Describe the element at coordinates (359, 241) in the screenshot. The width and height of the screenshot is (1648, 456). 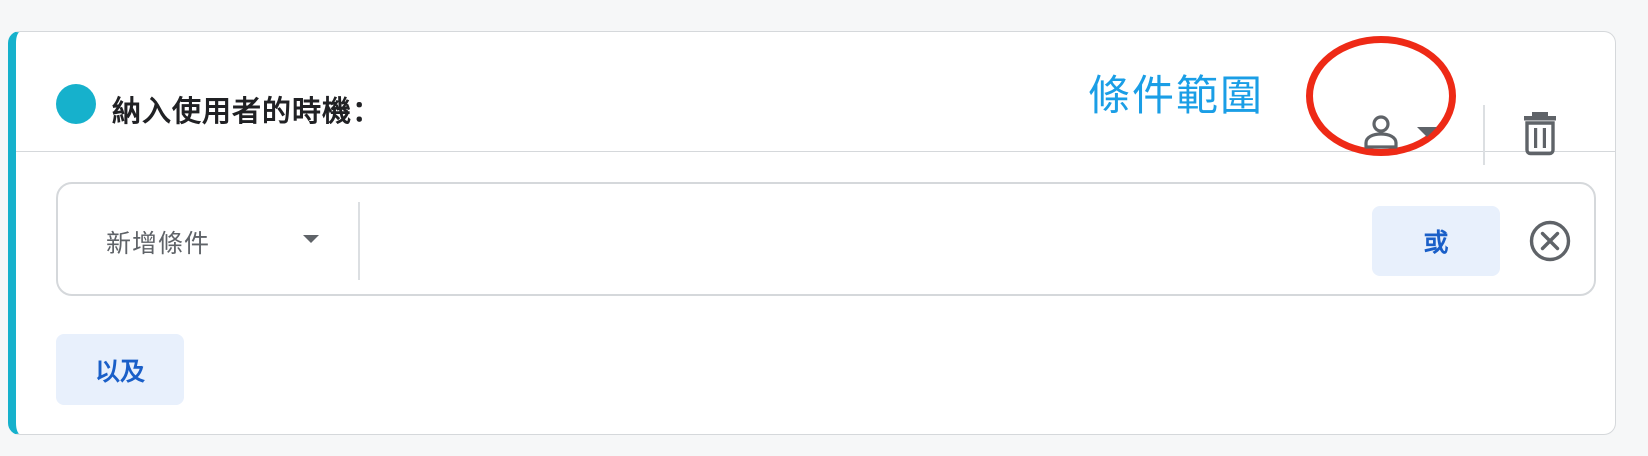
I see `condition-divider` at that location.